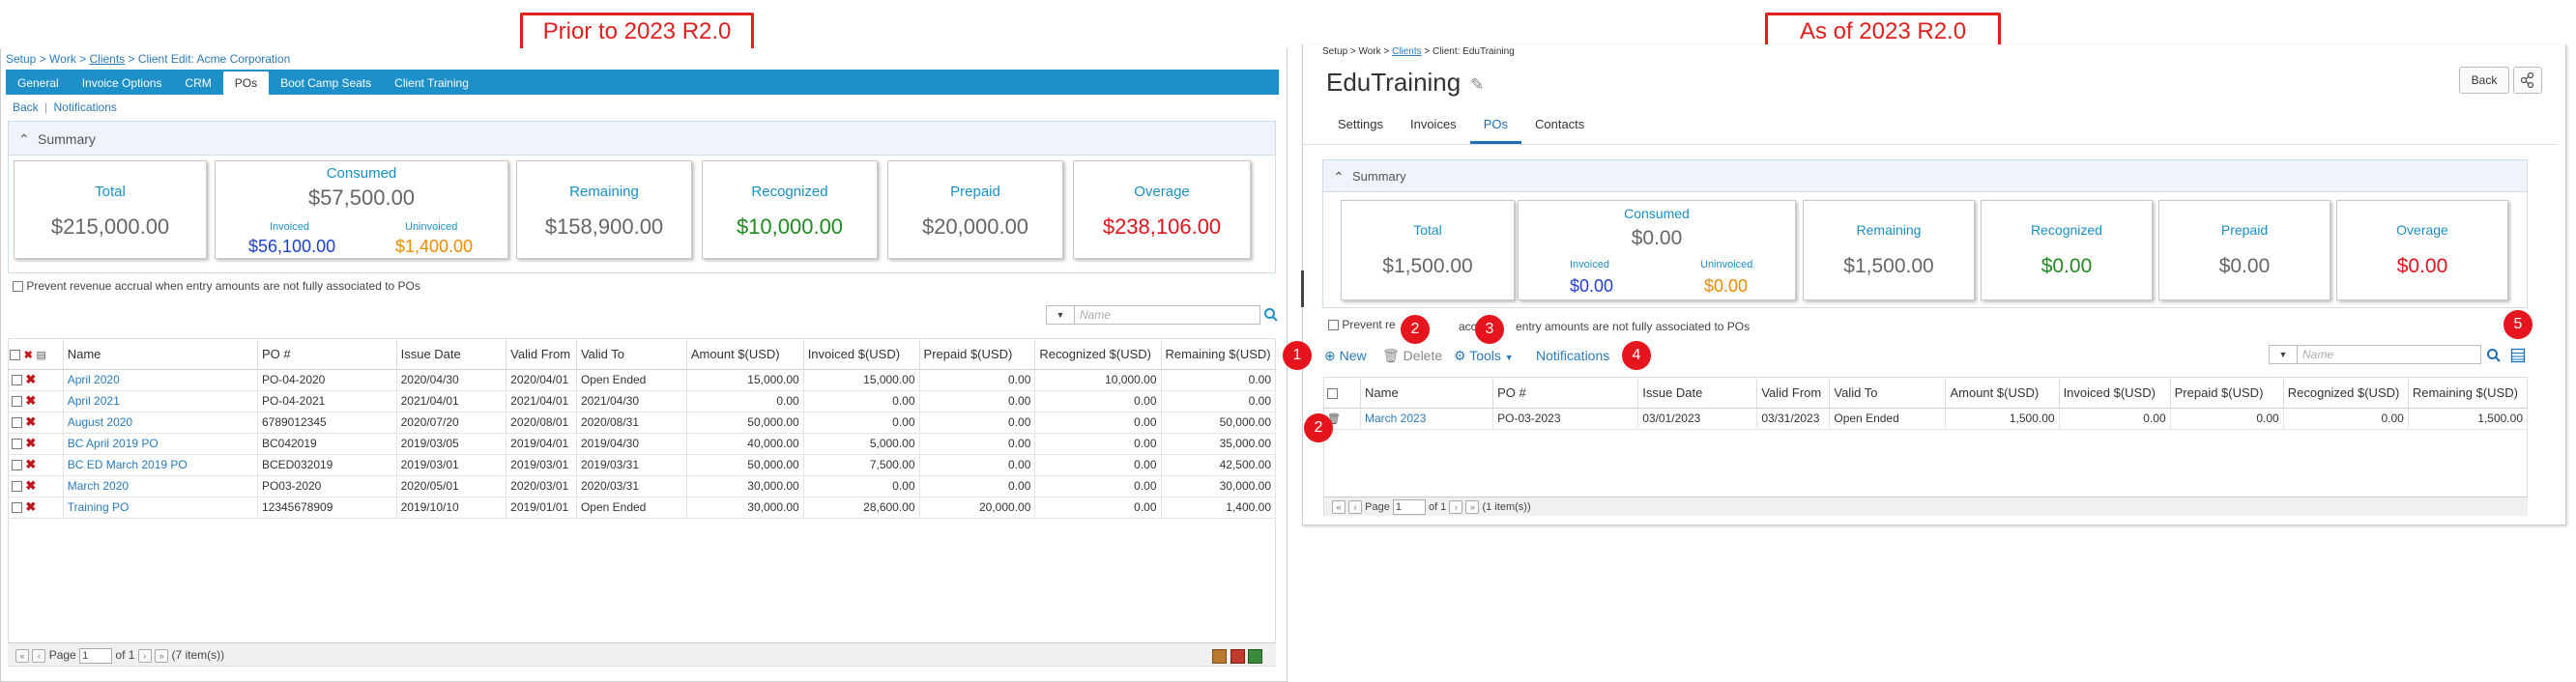  I want to click on table-cell: 2019/03/05, so click(451, 444).